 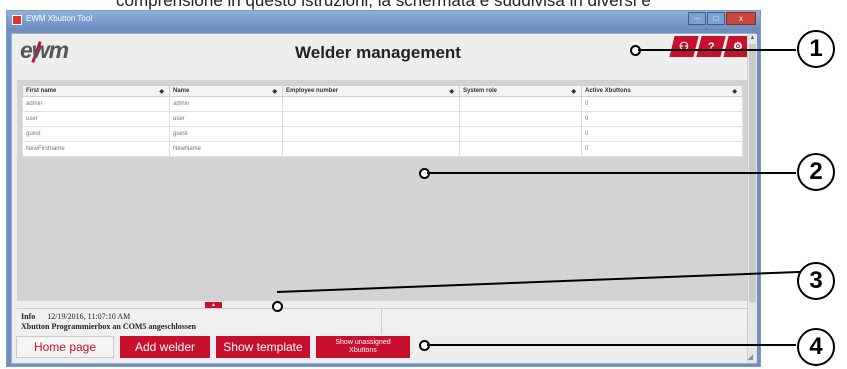 I want to click on info-divider, so click(x=381, y=321).